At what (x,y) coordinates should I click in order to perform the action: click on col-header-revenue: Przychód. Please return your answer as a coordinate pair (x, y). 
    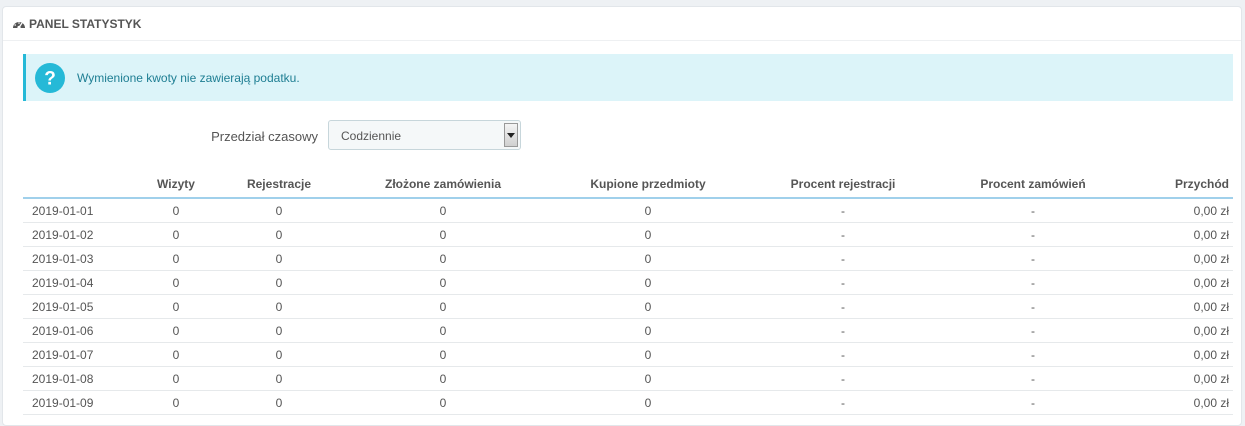
    Looking at the image, I should click on (1185, 185).